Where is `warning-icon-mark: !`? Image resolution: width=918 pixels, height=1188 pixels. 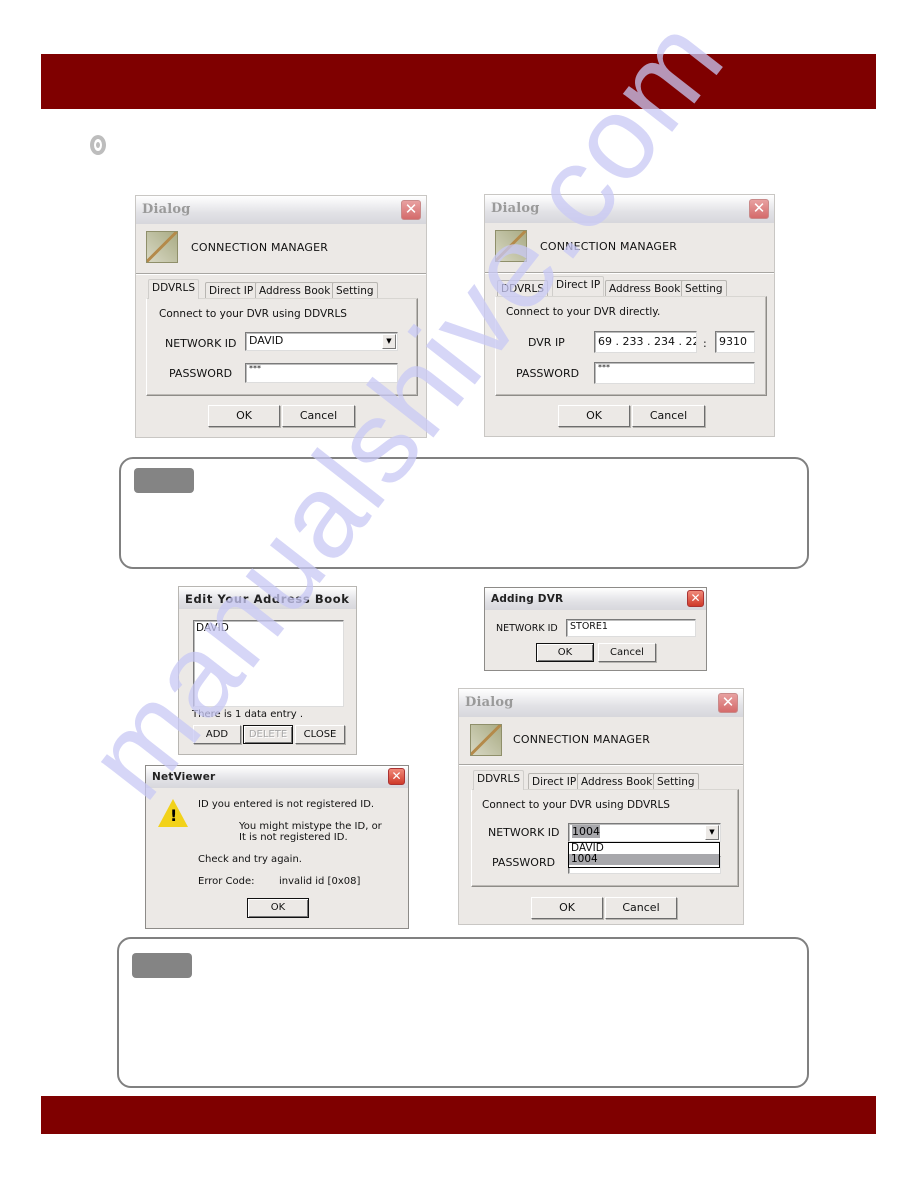 warning-icon-mark: ! is located at coordinates (174, 815).